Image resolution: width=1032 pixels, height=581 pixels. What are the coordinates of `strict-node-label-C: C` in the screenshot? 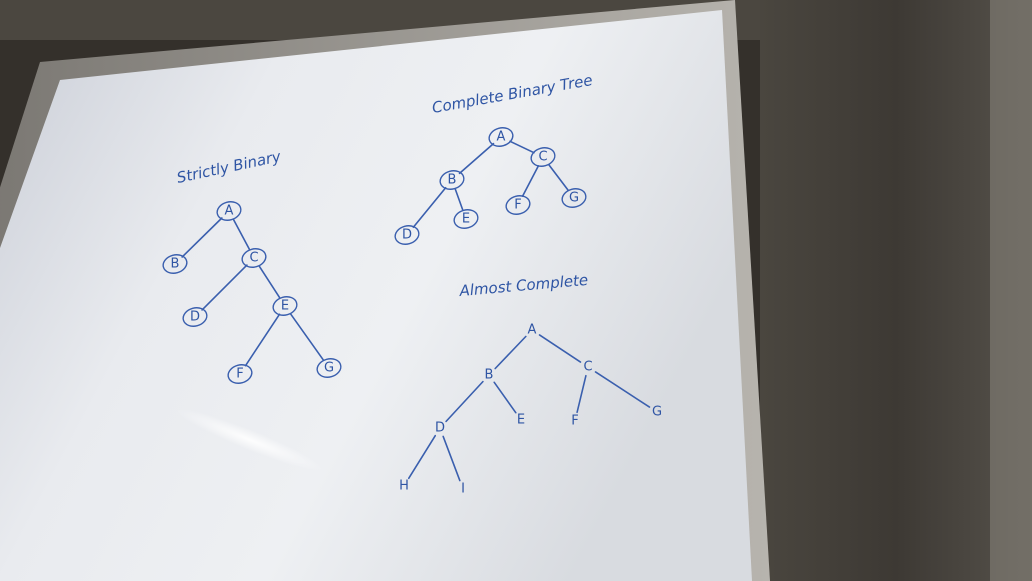 It's located at (253, 258).